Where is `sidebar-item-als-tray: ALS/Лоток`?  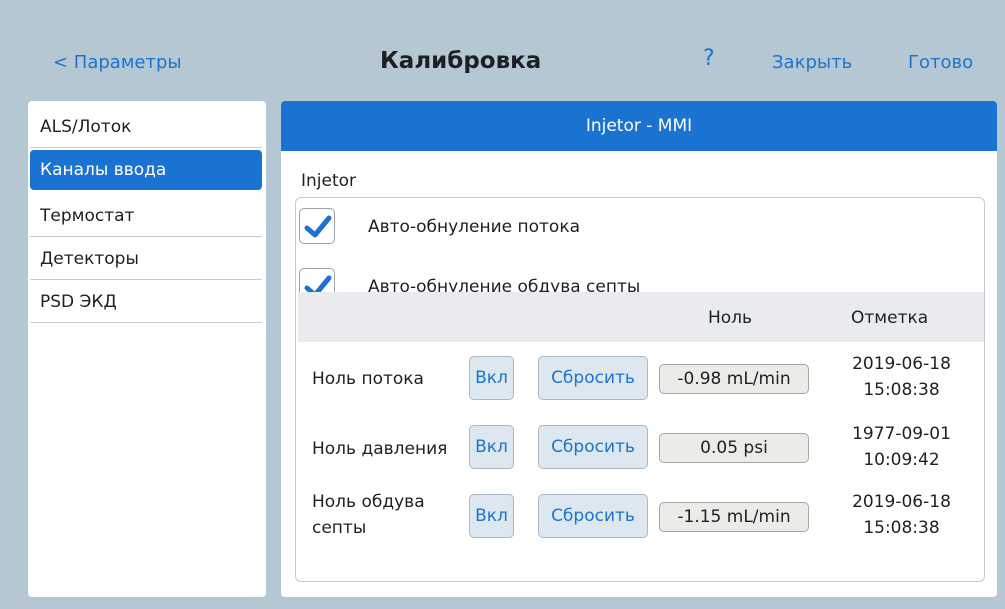 sidebar-item-als-tray: ALS/Лоток is located at coordinates (146, 127).